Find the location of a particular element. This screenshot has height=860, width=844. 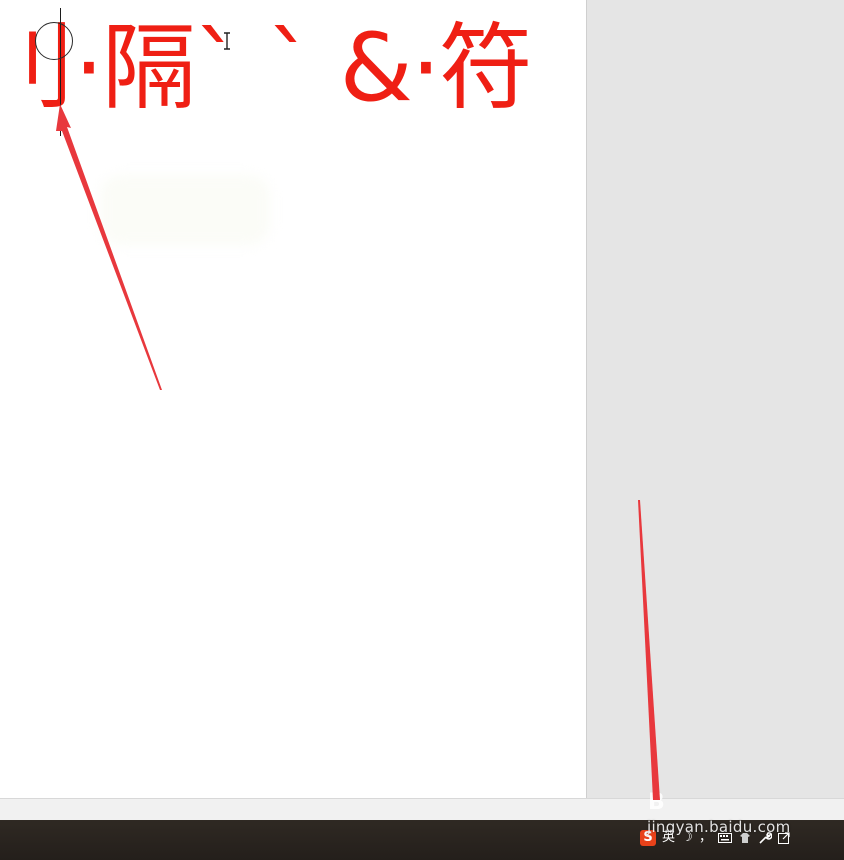

background-smudge is located at coordinates (185, 210).